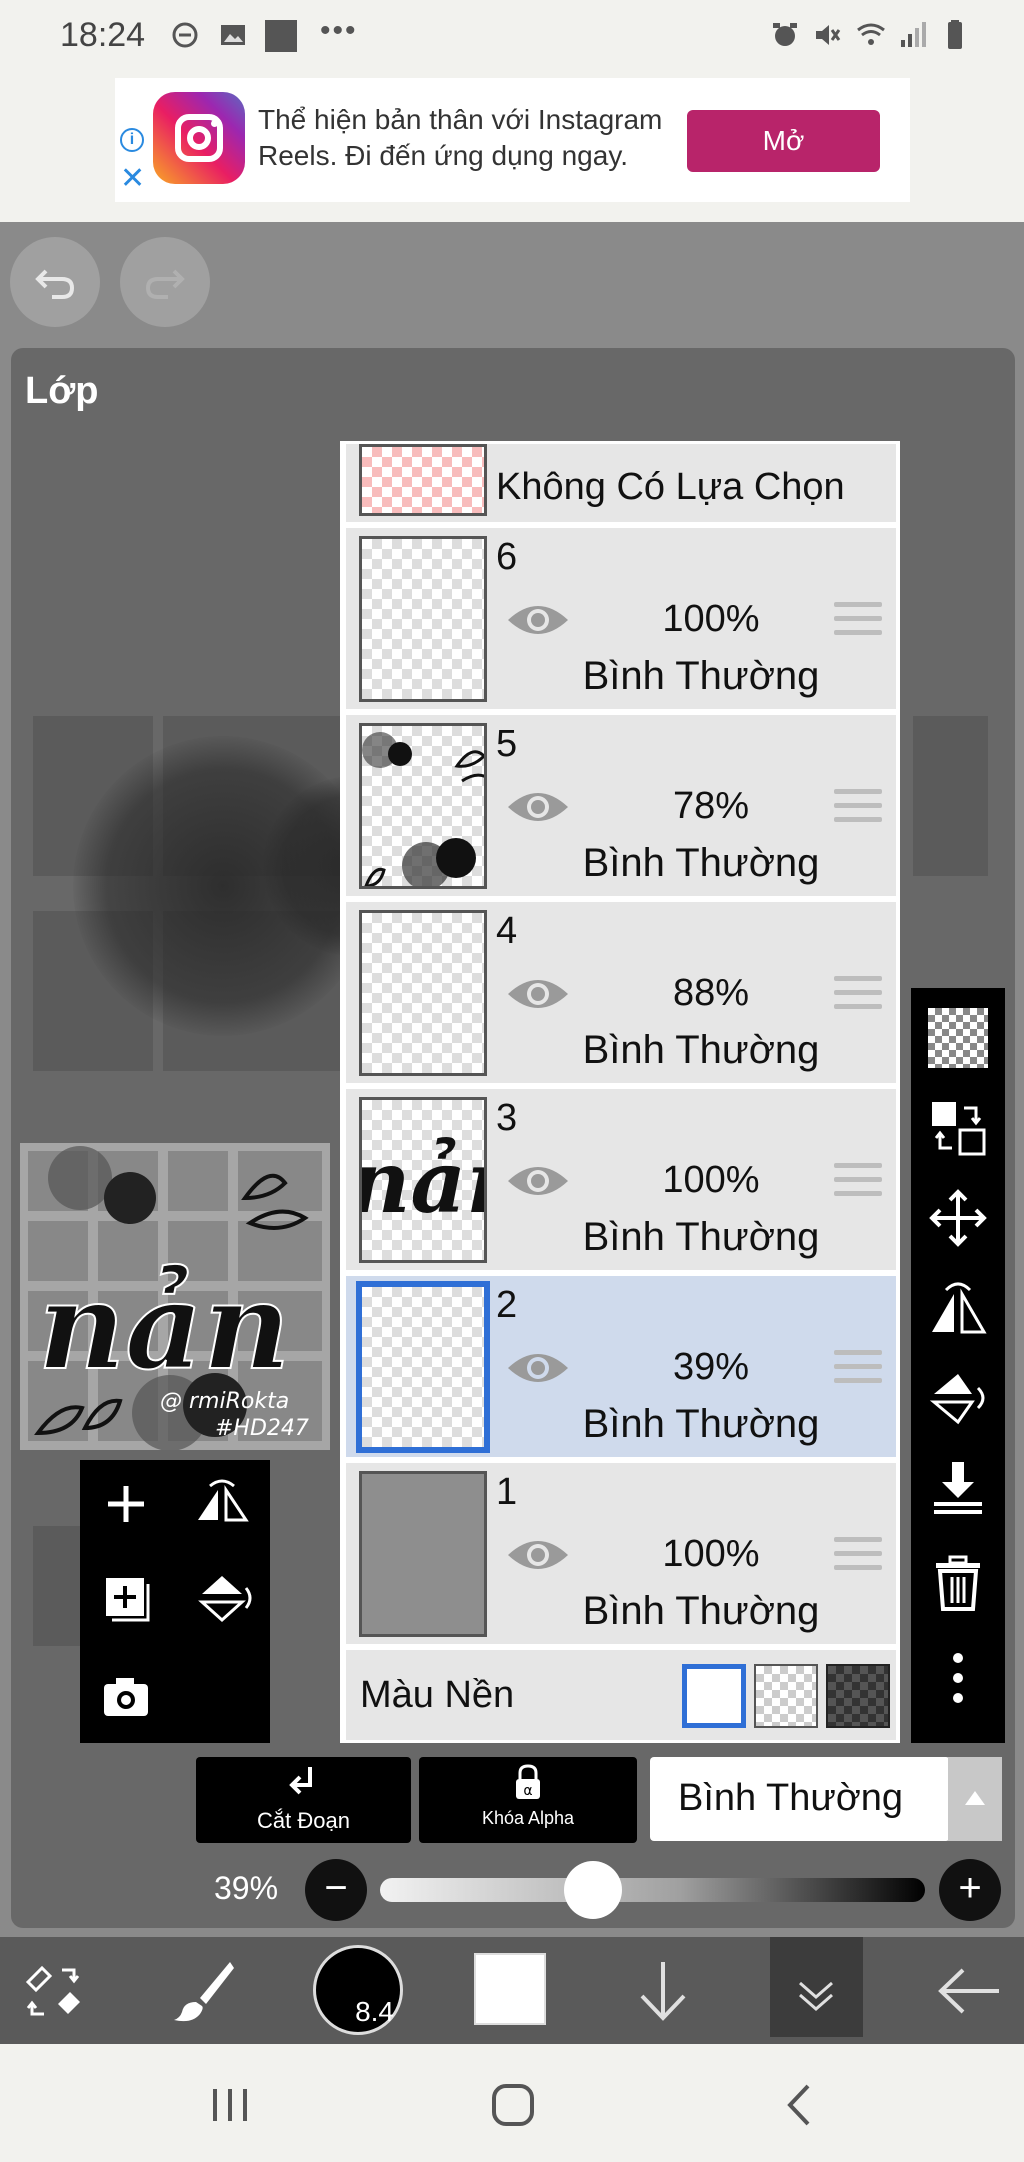 Image resolution: width=1024 pixels, height=2162 pixels. I want to click on opacity-increase-button: +, so click(970, 1890).